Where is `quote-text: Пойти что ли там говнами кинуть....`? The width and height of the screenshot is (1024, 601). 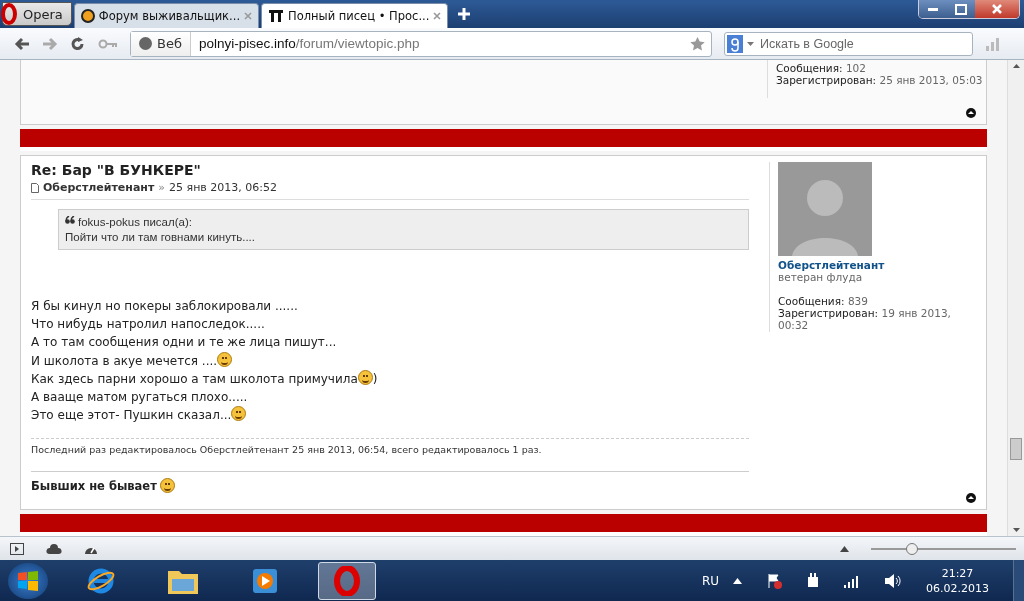 quote-text: Пойти что ли там говнами кинуть.... is located at coordinates (160, 237).